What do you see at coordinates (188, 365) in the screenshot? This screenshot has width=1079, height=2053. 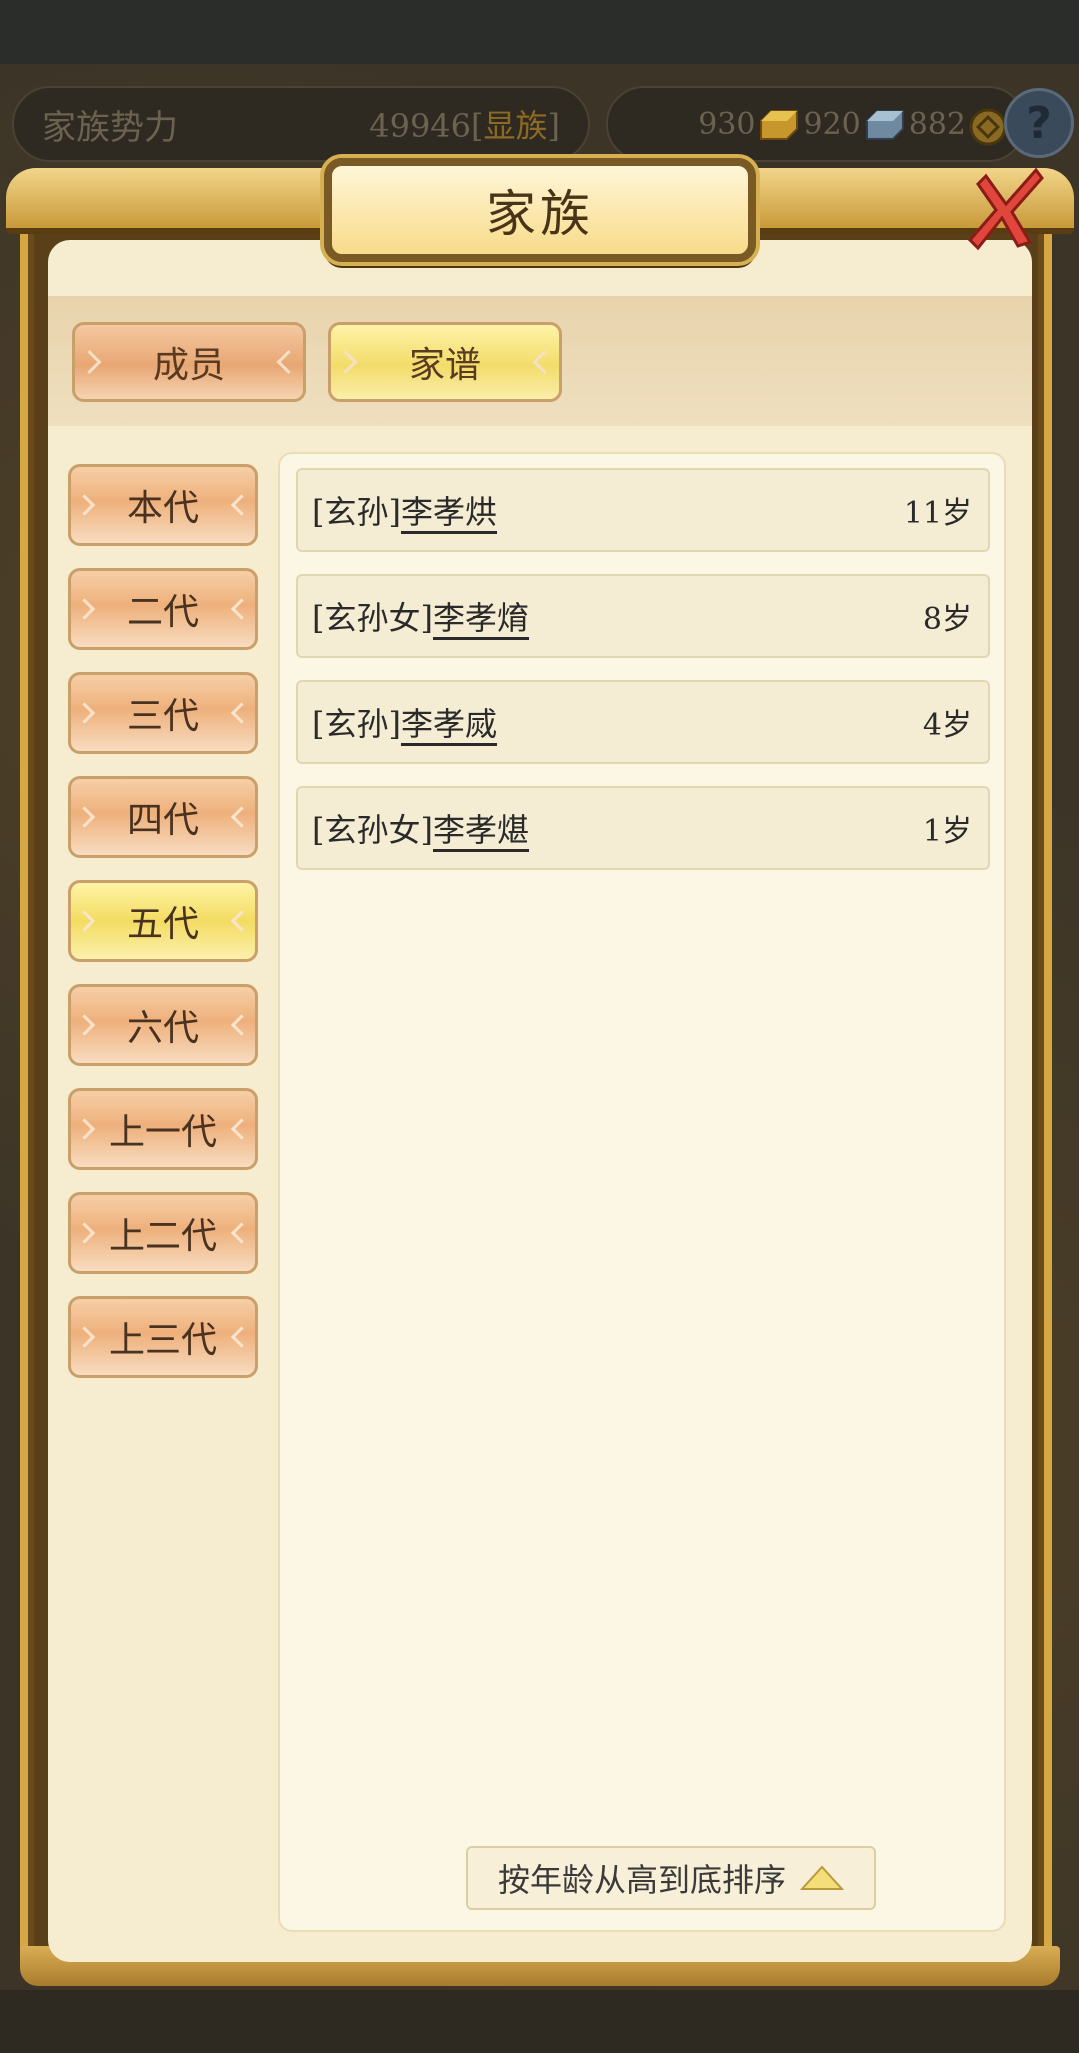 I see `tab-members-label: 成员` at bounding box center [188, 365].